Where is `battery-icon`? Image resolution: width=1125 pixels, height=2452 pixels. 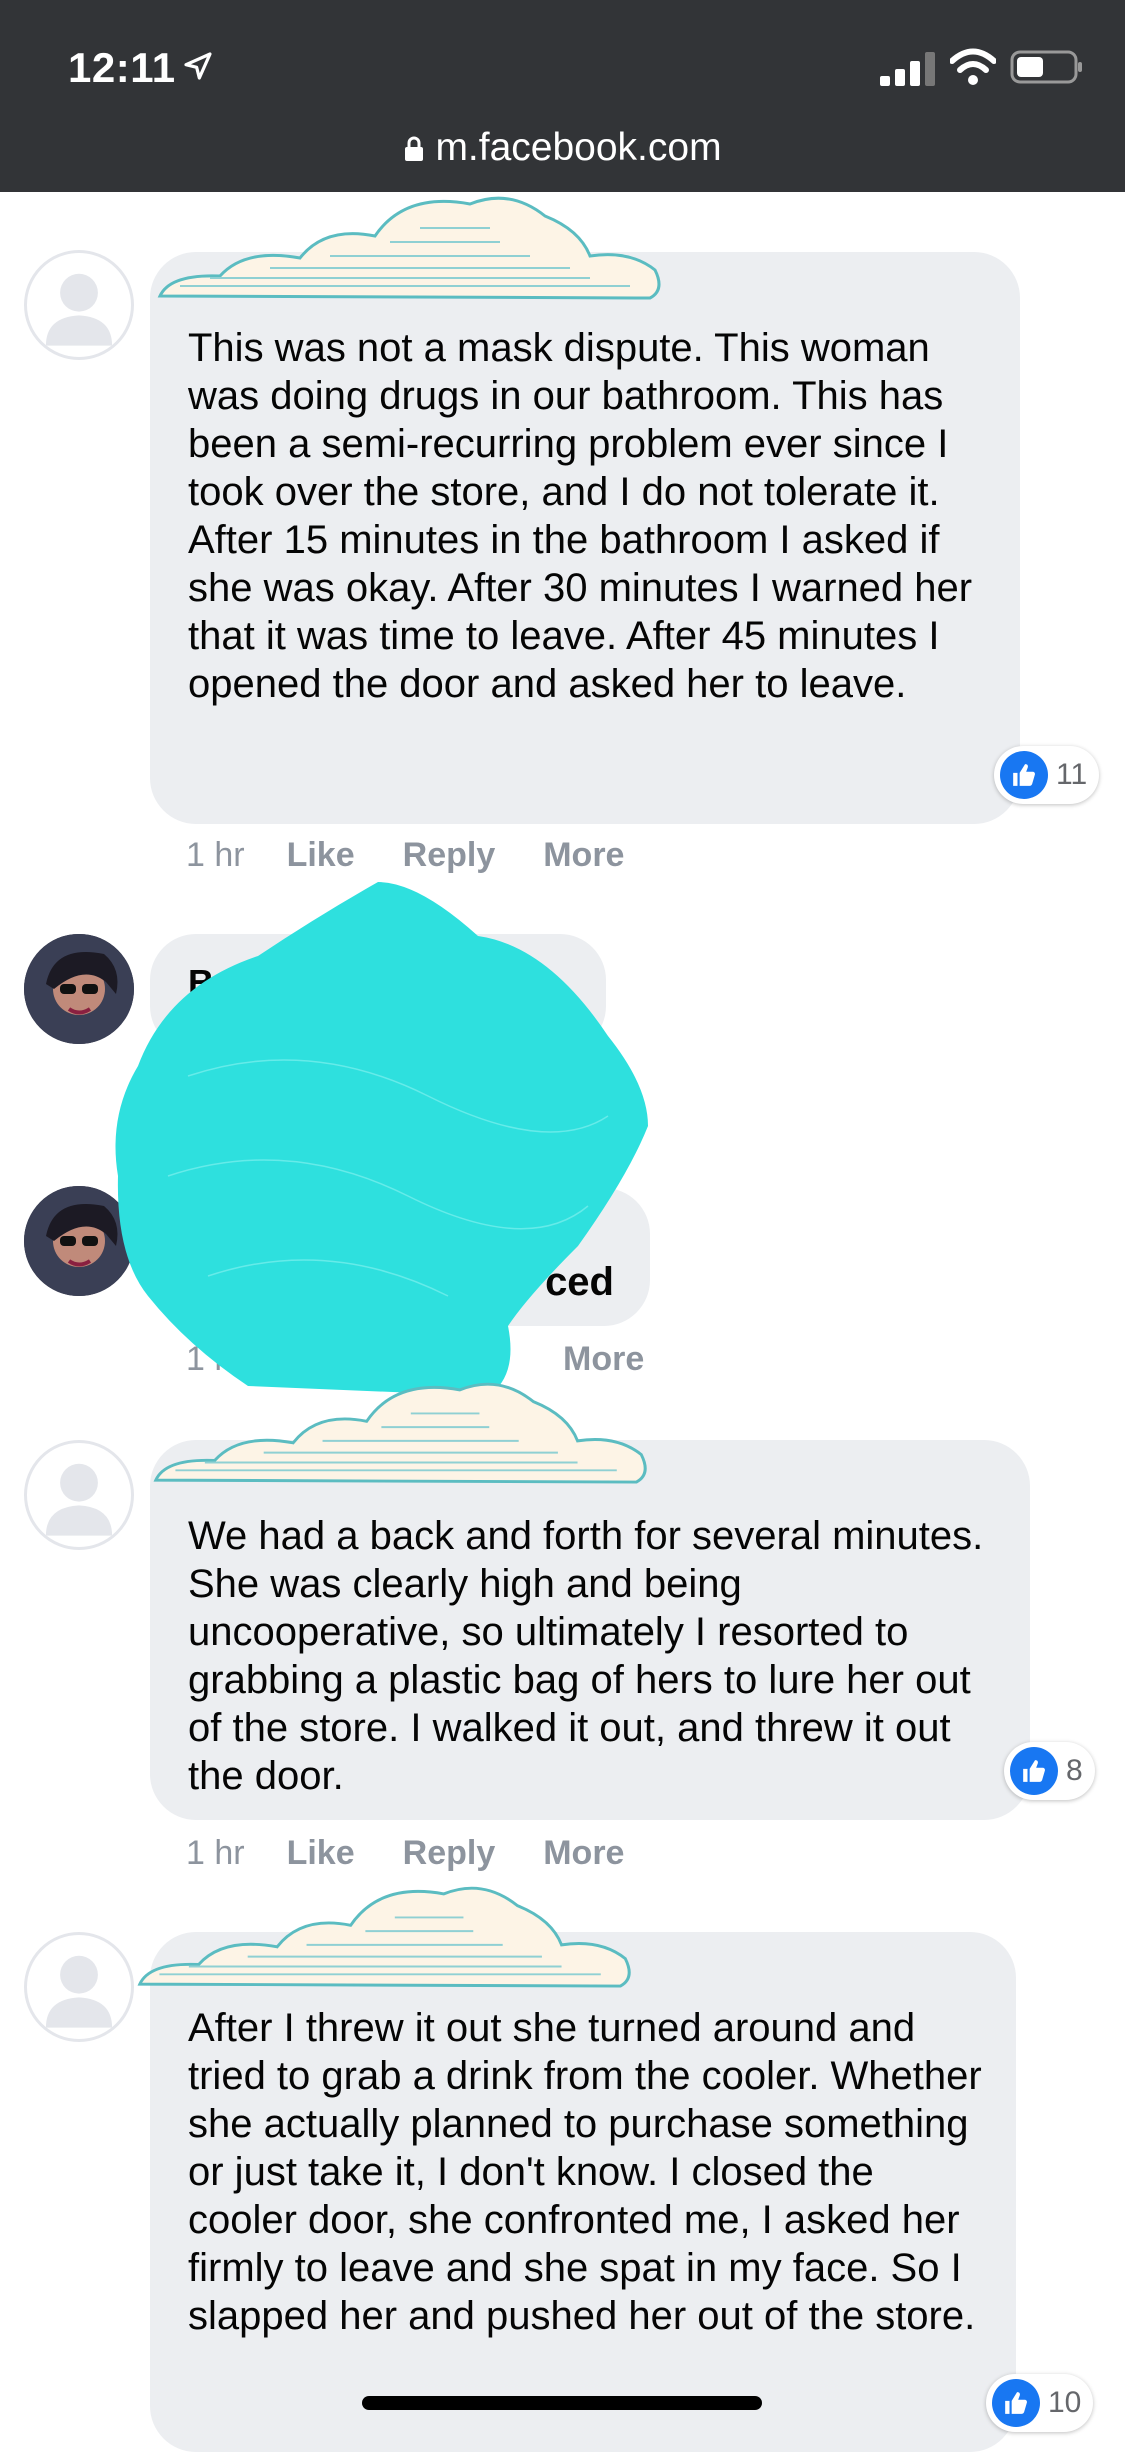 battery-icon is located at coordinates (1046, 67).